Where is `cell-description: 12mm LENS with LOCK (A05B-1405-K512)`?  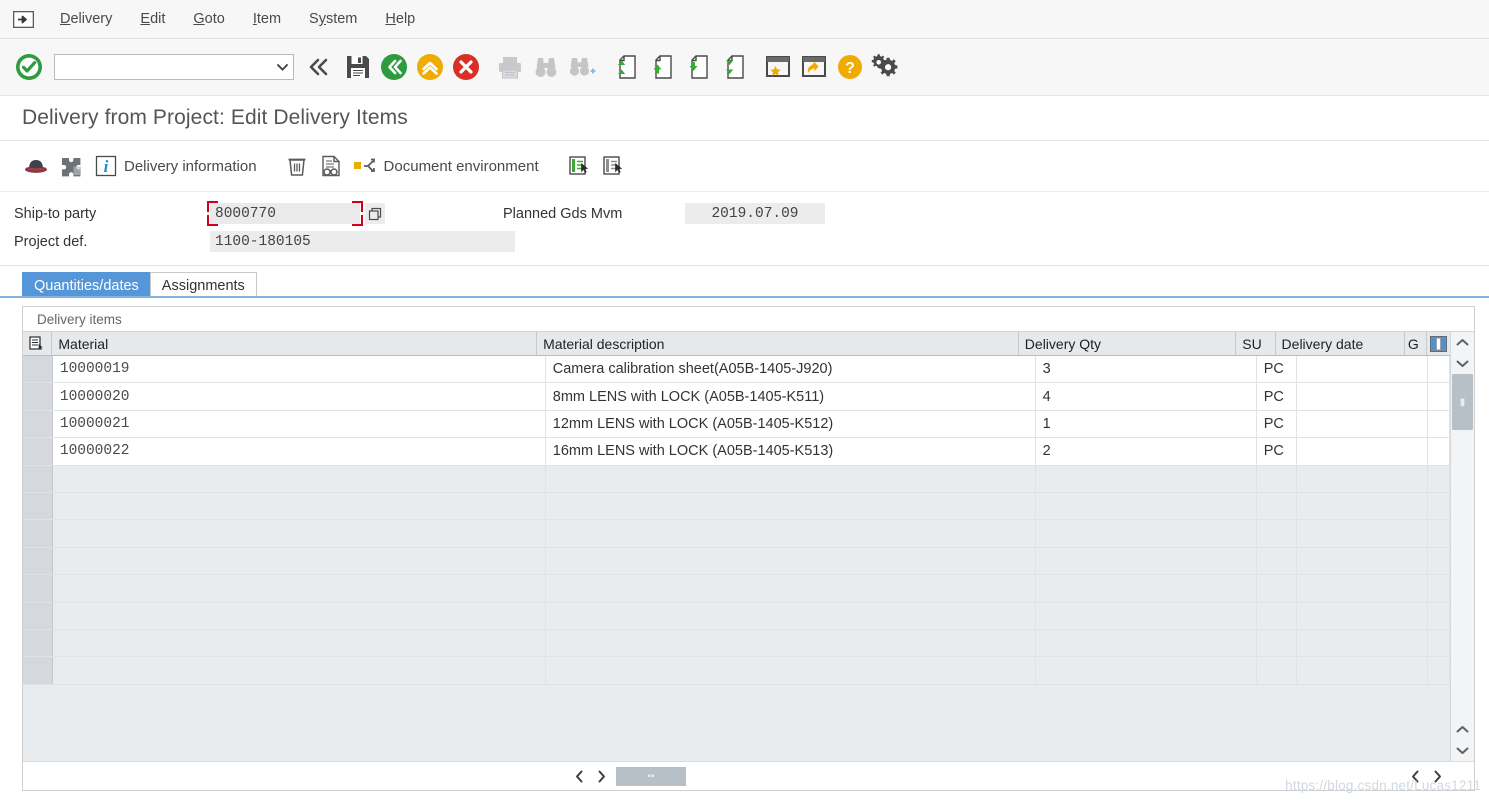 cell-description: 12mm LENS with LOCK (A05B-1405-K512) is located at coordinates (791, 424).